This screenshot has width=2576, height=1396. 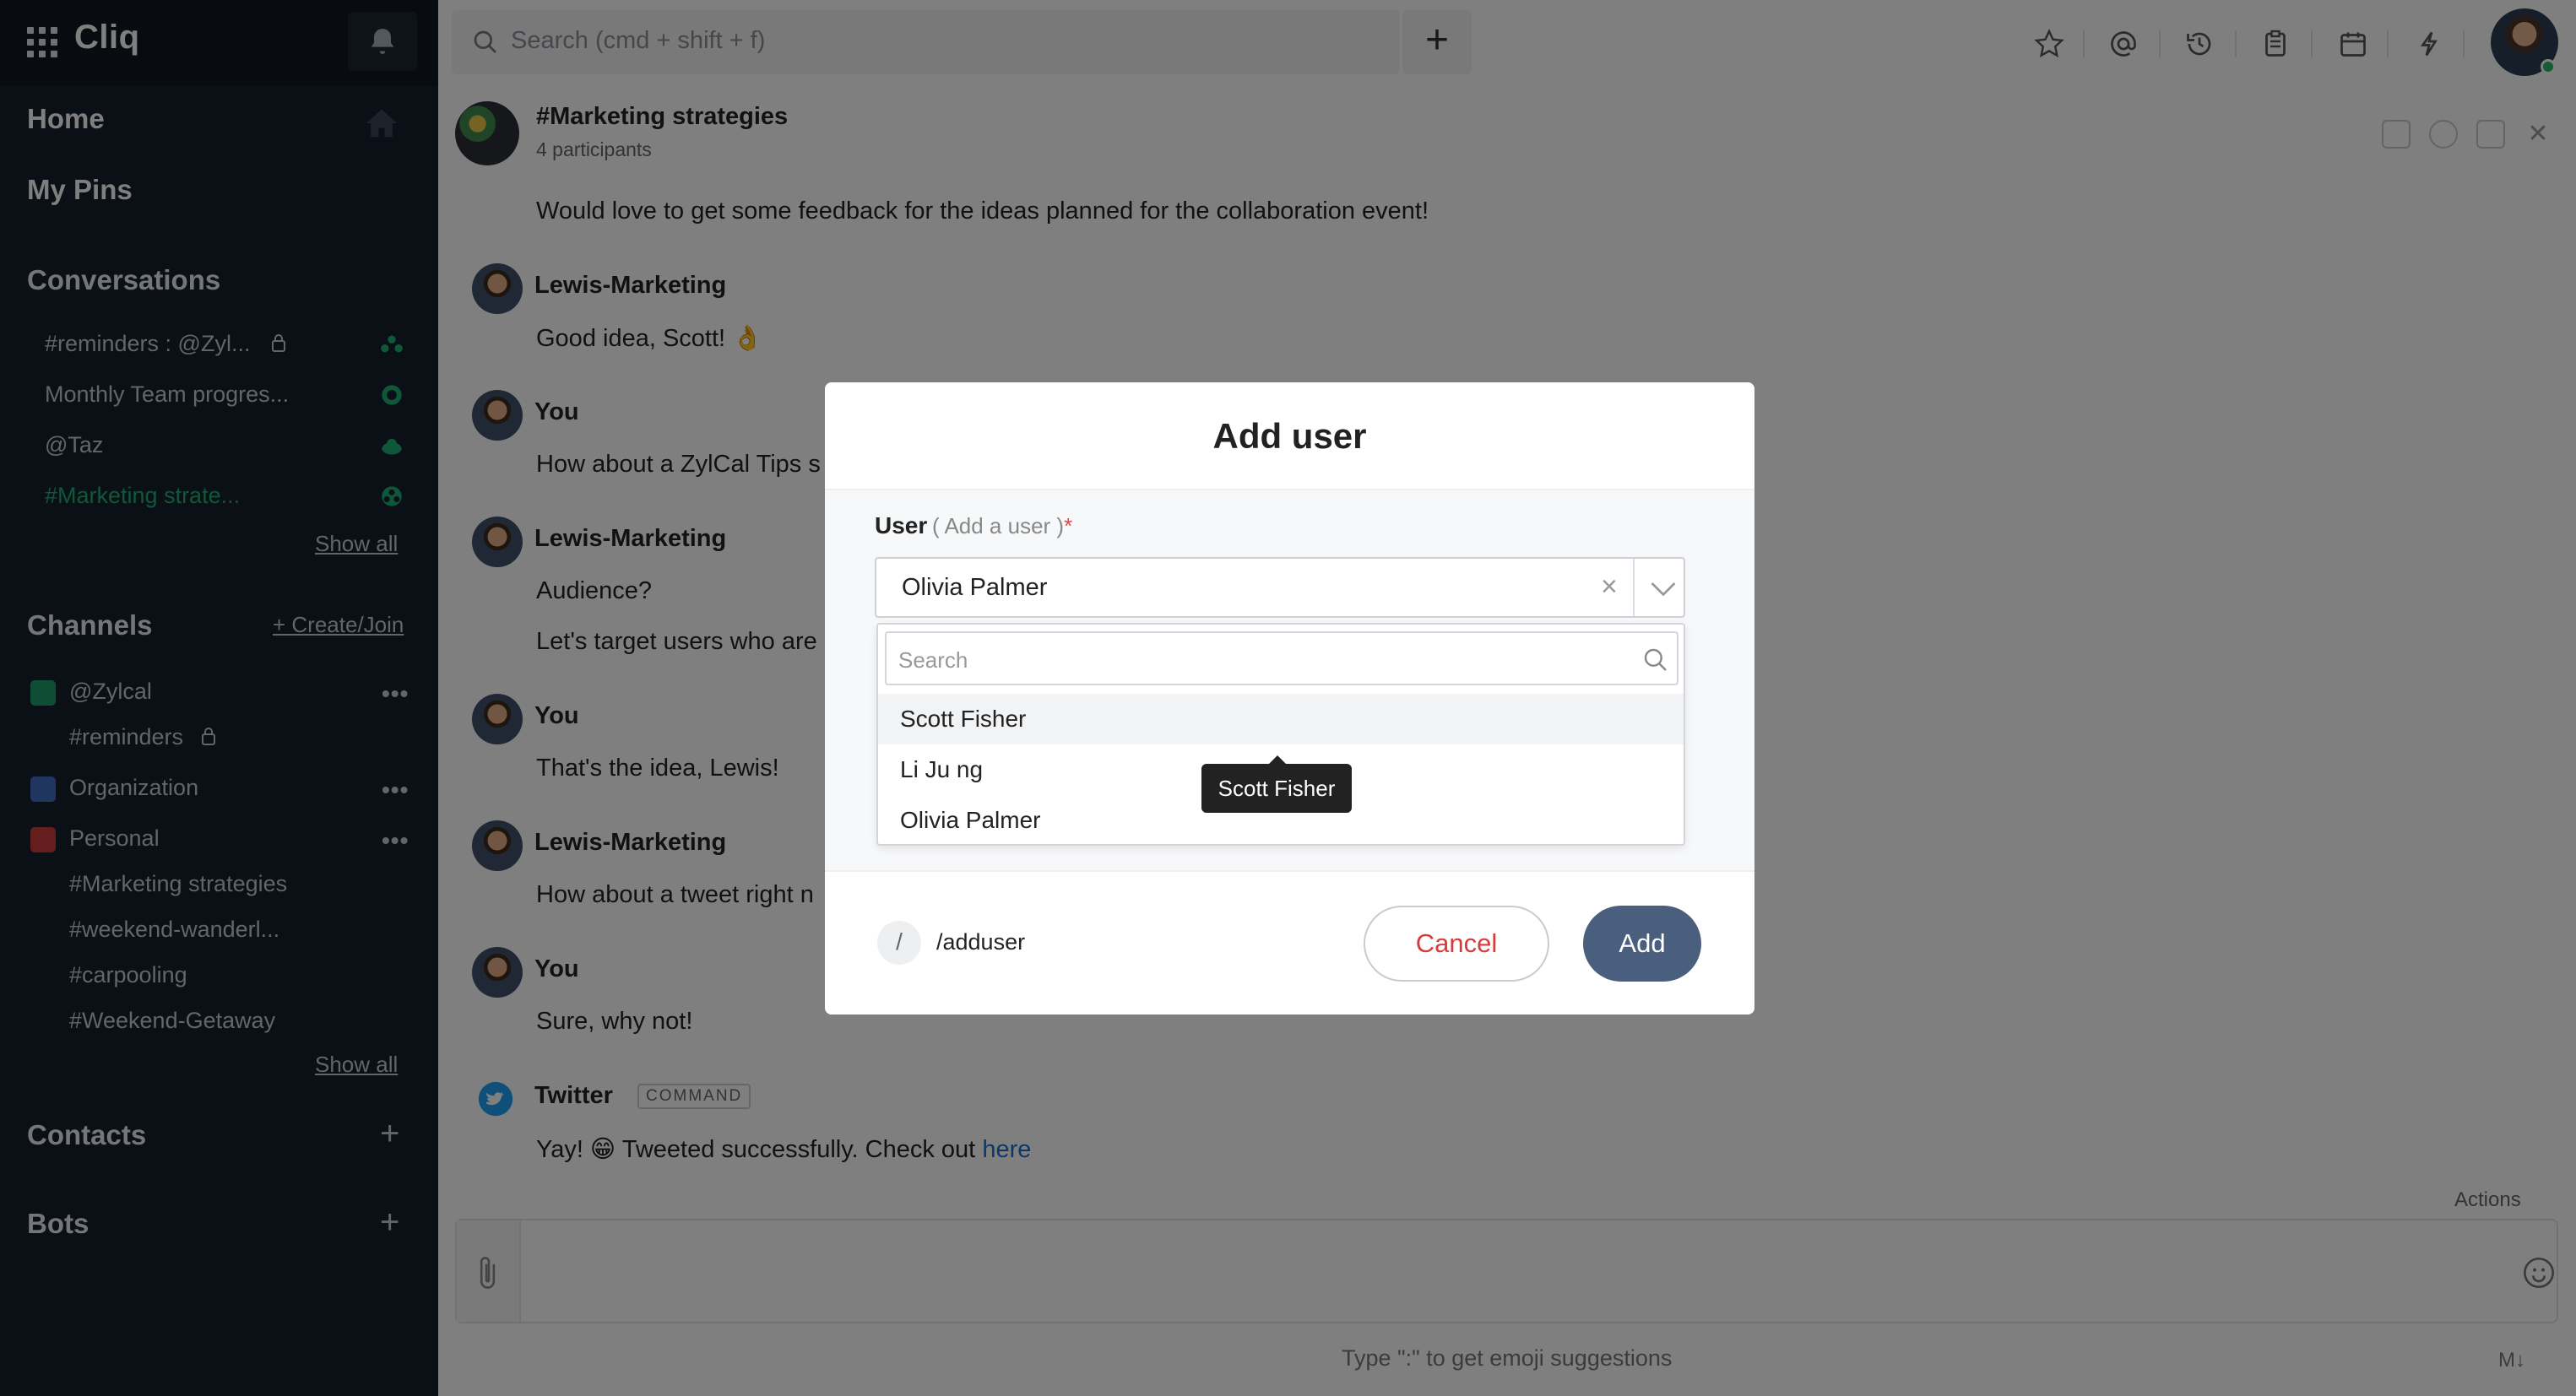 I want to click on add-button: Add, so click(x=1642, y=944).